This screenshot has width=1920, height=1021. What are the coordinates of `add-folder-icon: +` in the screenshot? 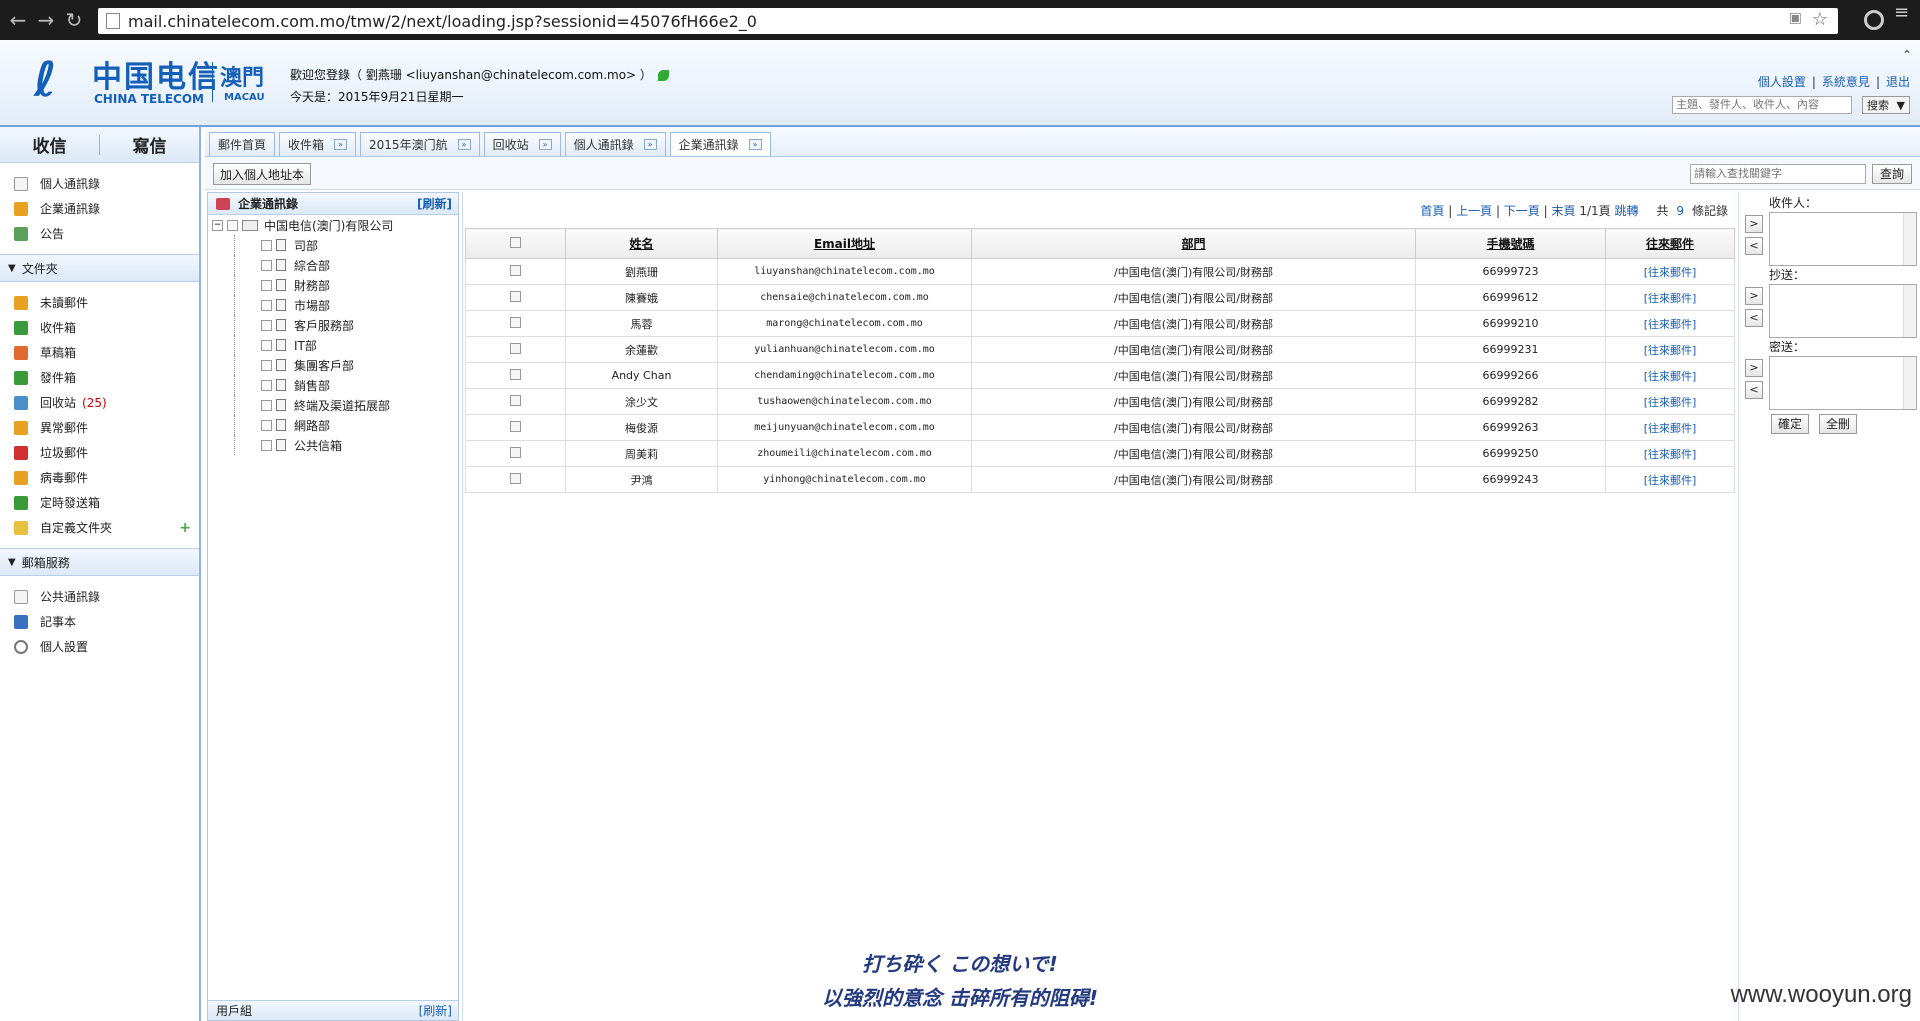 It's located at (185, 528).